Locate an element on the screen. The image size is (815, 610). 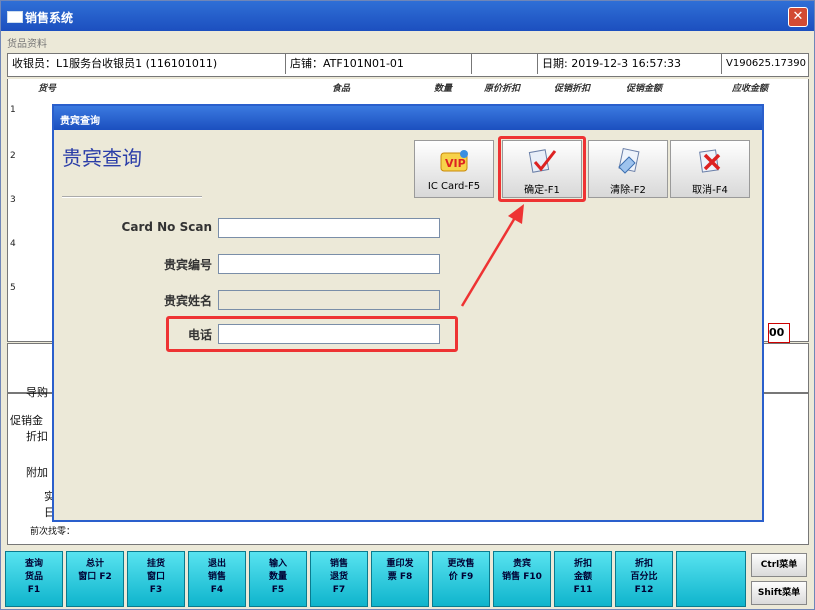
clear-button: 清除-F2 is located at coordinates (628, 169).